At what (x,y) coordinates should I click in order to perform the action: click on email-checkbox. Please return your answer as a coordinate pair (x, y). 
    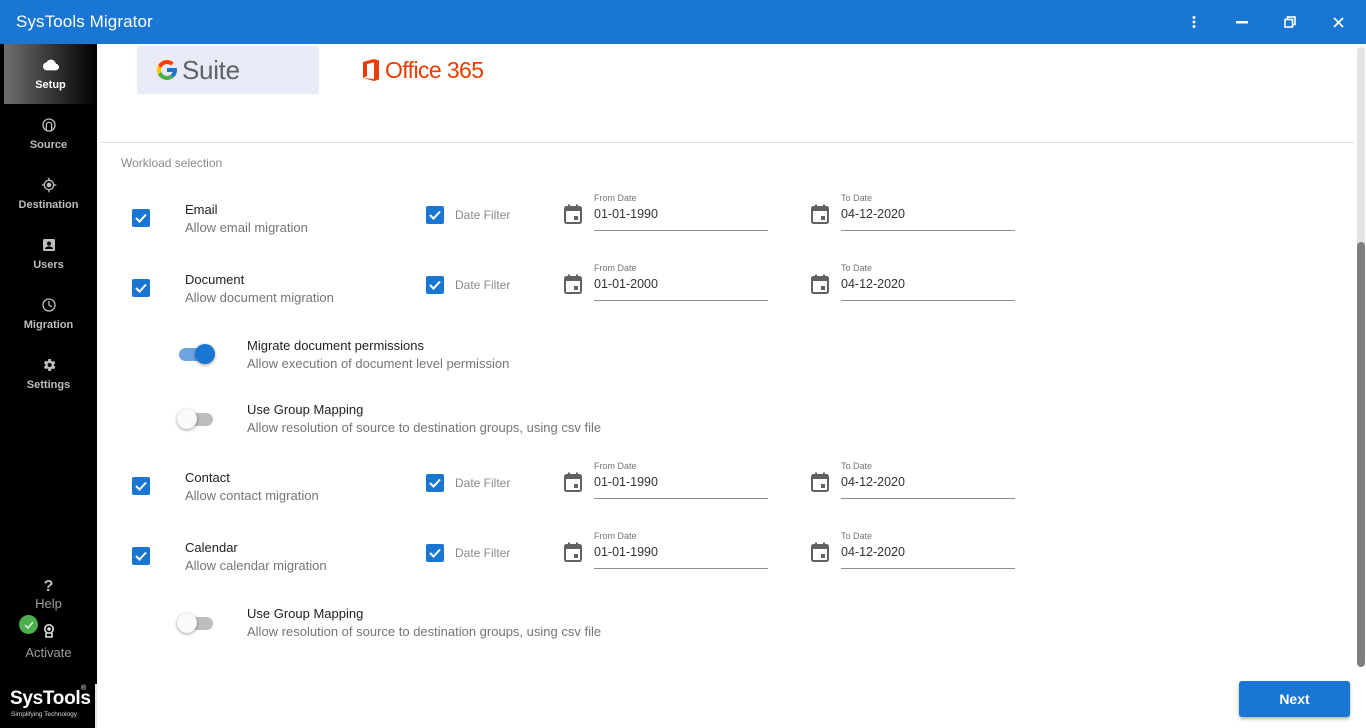
    Looking at the image, I should click on (141, 218).